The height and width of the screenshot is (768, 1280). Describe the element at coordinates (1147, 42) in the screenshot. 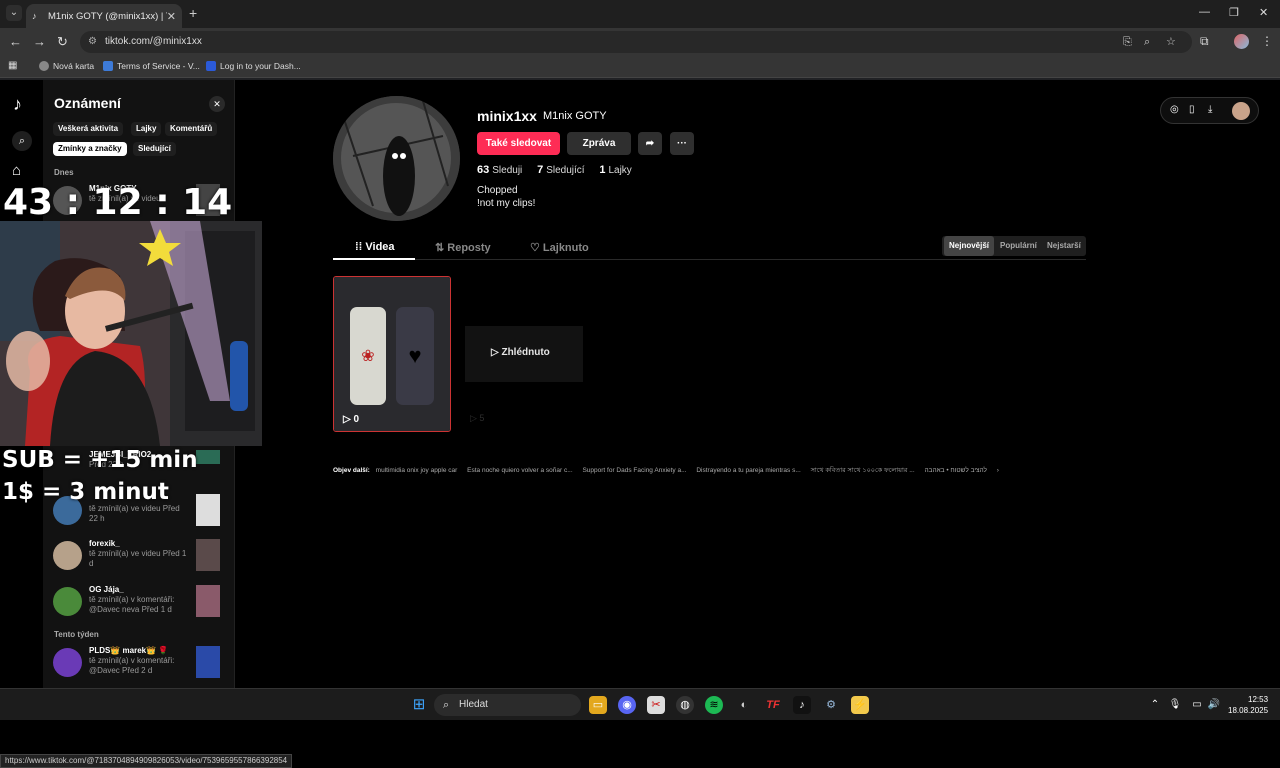

I see `zoom-icon: ⌕` at that location.